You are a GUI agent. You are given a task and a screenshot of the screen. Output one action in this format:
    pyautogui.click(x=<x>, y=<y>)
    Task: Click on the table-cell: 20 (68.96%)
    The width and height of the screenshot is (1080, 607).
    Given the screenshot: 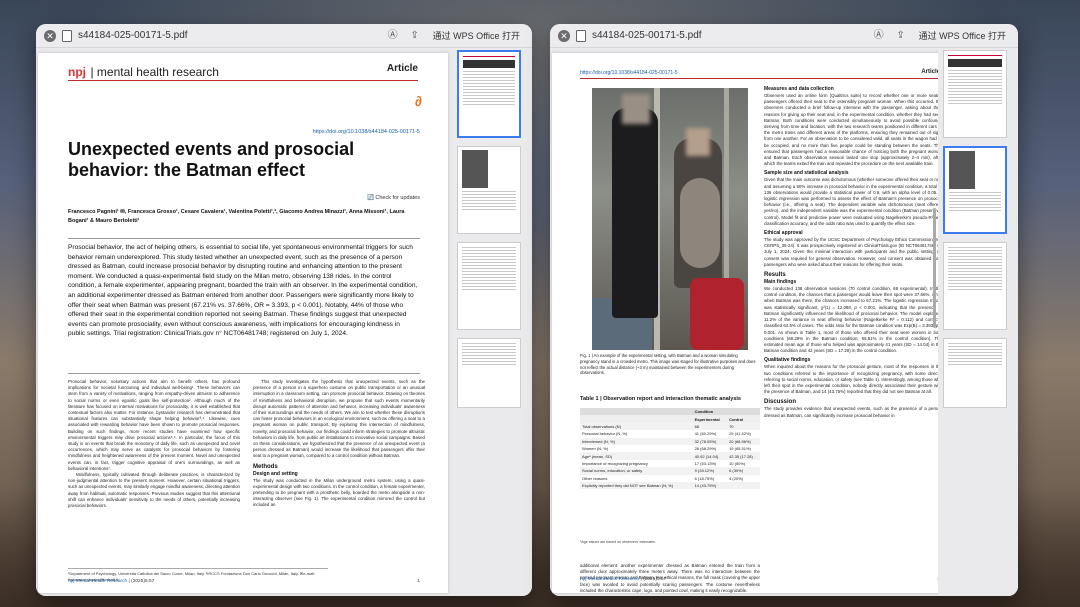 What is the action you would take?
    pyautogui.click(x=743, y=441)
    